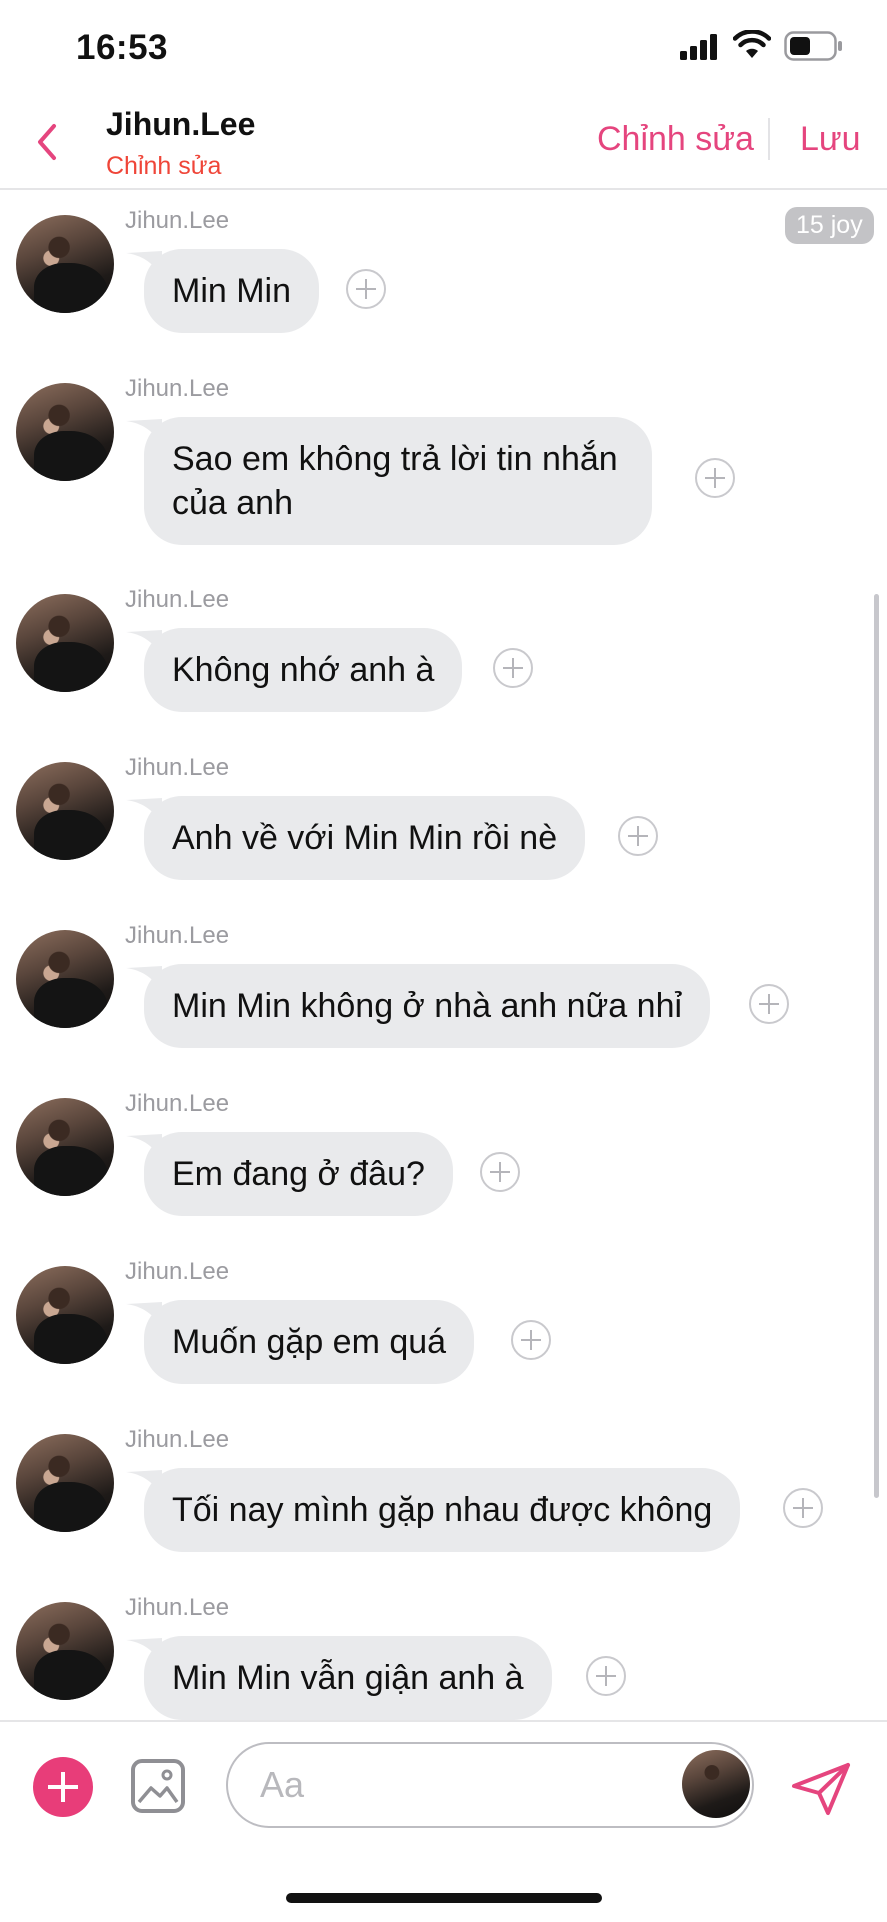 Image resolution: width=887 pixels, height=1922 pixels. Describe the element at coordinates (443, 143) in the screenshot. I see `chat-header: Jihun.Lee Chỉnh sửa Chỉnh sửa Lưu` at that location.